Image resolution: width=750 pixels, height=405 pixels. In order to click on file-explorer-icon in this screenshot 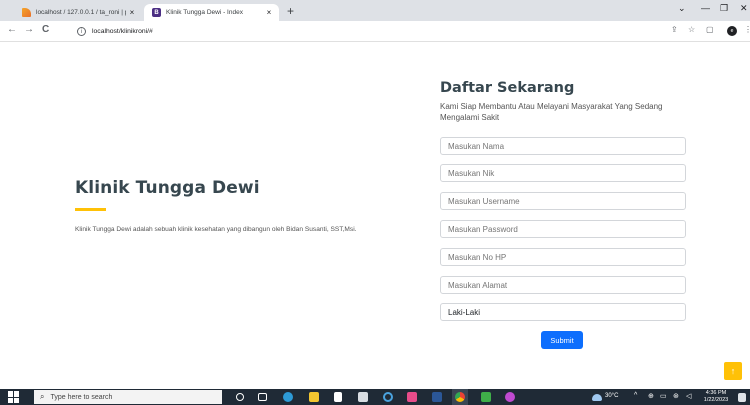, I will do `click(314, 397)`.